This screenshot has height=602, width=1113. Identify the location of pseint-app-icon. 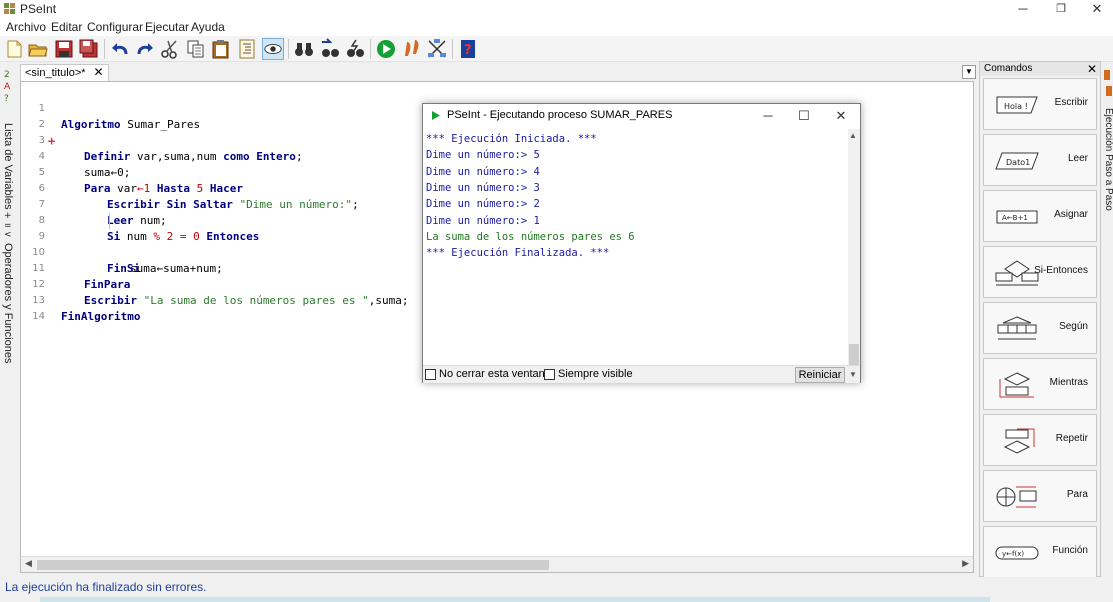
(9, 8).